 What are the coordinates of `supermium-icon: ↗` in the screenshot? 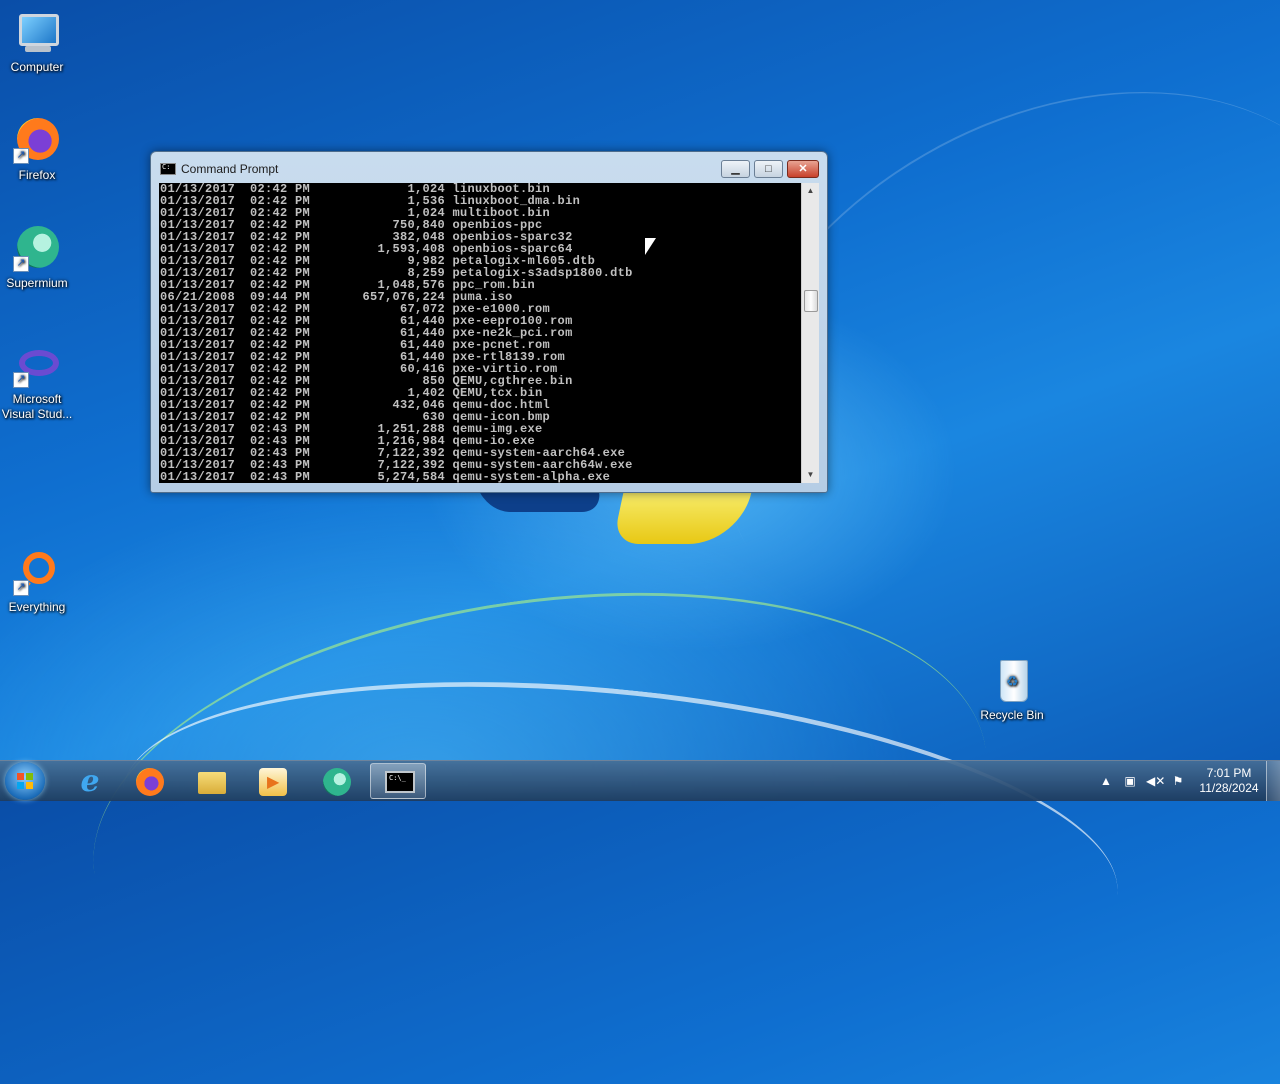 It's located at (37, 248).